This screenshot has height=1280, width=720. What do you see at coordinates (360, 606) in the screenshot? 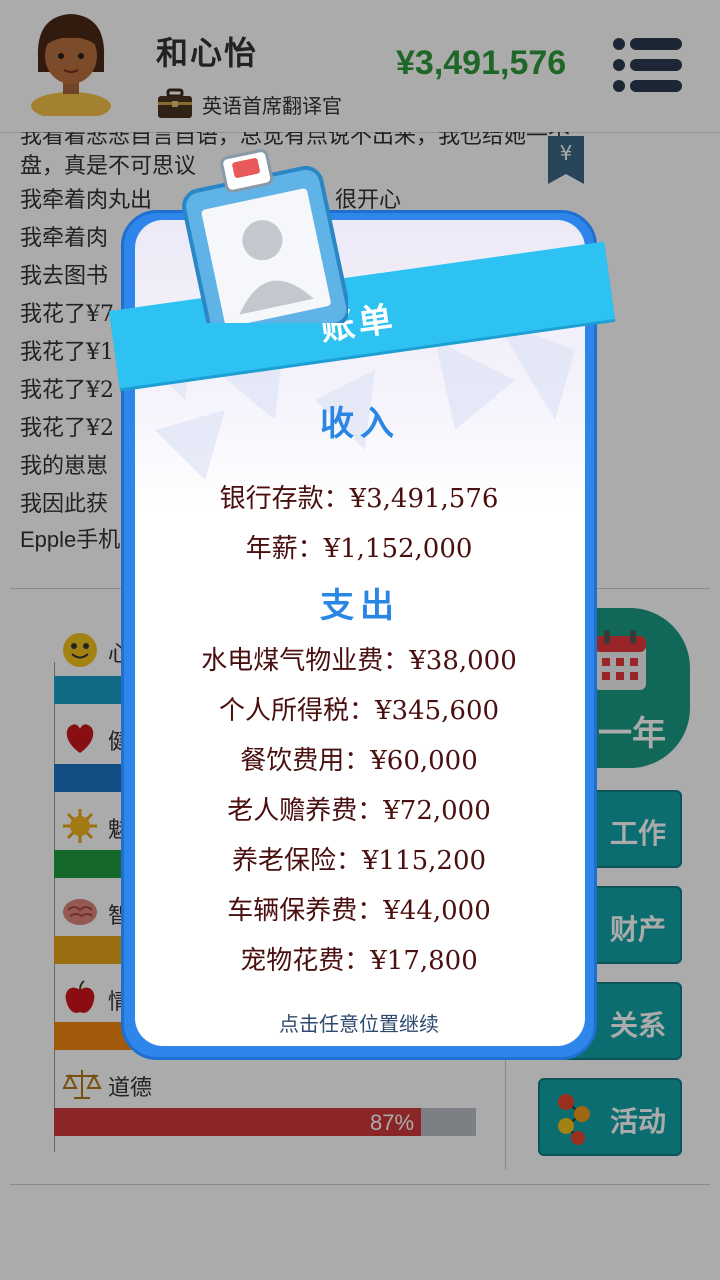
I see `expense-title: 支出` at bounding box center [360, 606].